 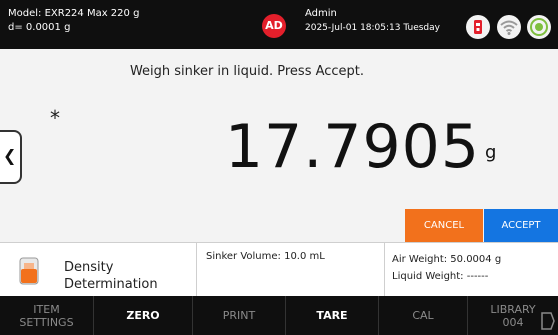 What do you see at coordinates (265, 256) in the screenshot?
I see `sinker-volume: Sinker Volume: 10.0 mL` at bounding box center [265, 256].